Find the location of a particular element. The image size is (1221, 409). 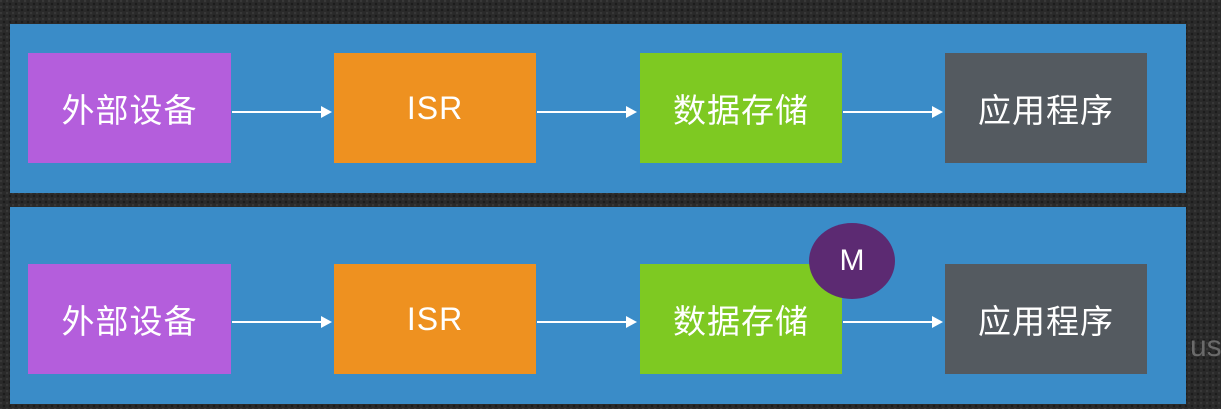

mutex-badge: M is located at coordinates (852, 261).